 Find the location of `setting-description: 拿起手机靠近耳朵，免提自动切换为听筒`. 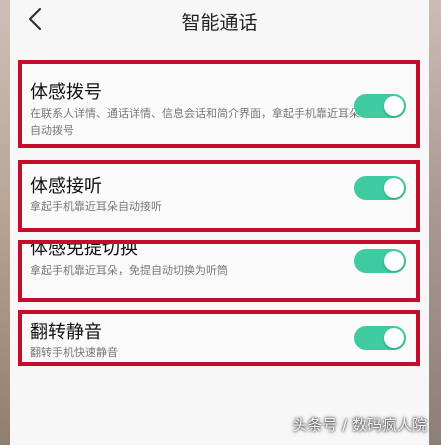

setting-description: 拿起手机靠近耳朵，免提自动切换为听筒 is located at coordinates (129, 270).